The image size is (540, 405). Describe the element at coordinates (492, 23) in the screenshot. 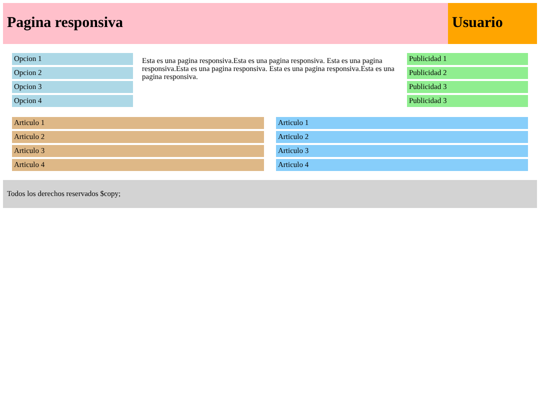

I see `user-label: Usuario` at that location.